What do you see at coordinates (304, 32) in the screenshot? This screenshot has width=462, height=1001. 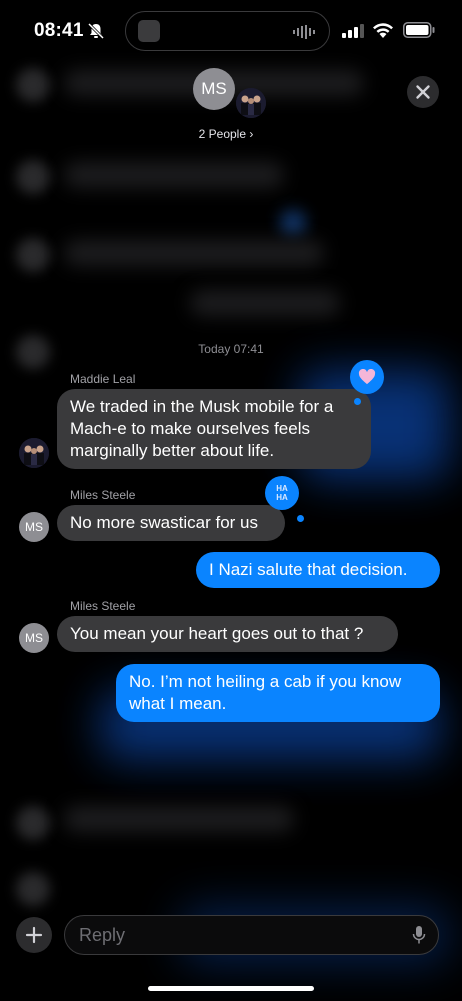 I see `audio-waveform-icon` at bounding box center [304, 32].